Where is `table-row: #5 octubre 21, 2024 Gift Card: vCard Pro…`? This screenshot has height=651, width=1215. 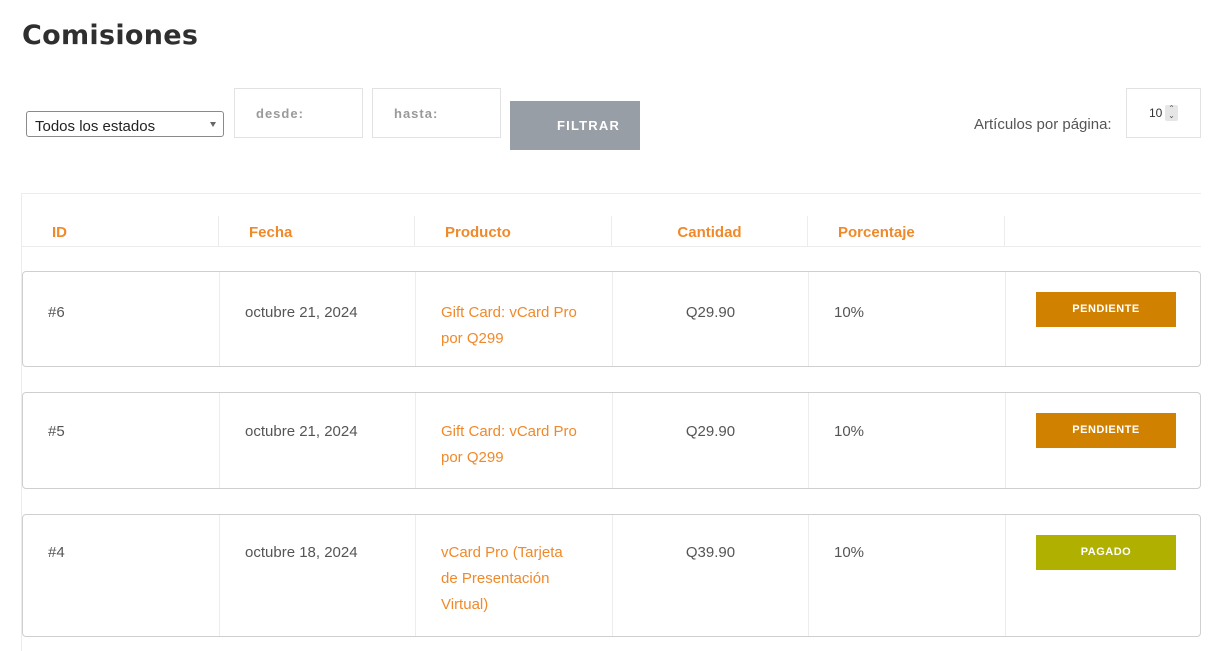
table-row: #5 octubre 21, 2024 Gift Card: vCard Pro… is located at coordinates (611, 440).